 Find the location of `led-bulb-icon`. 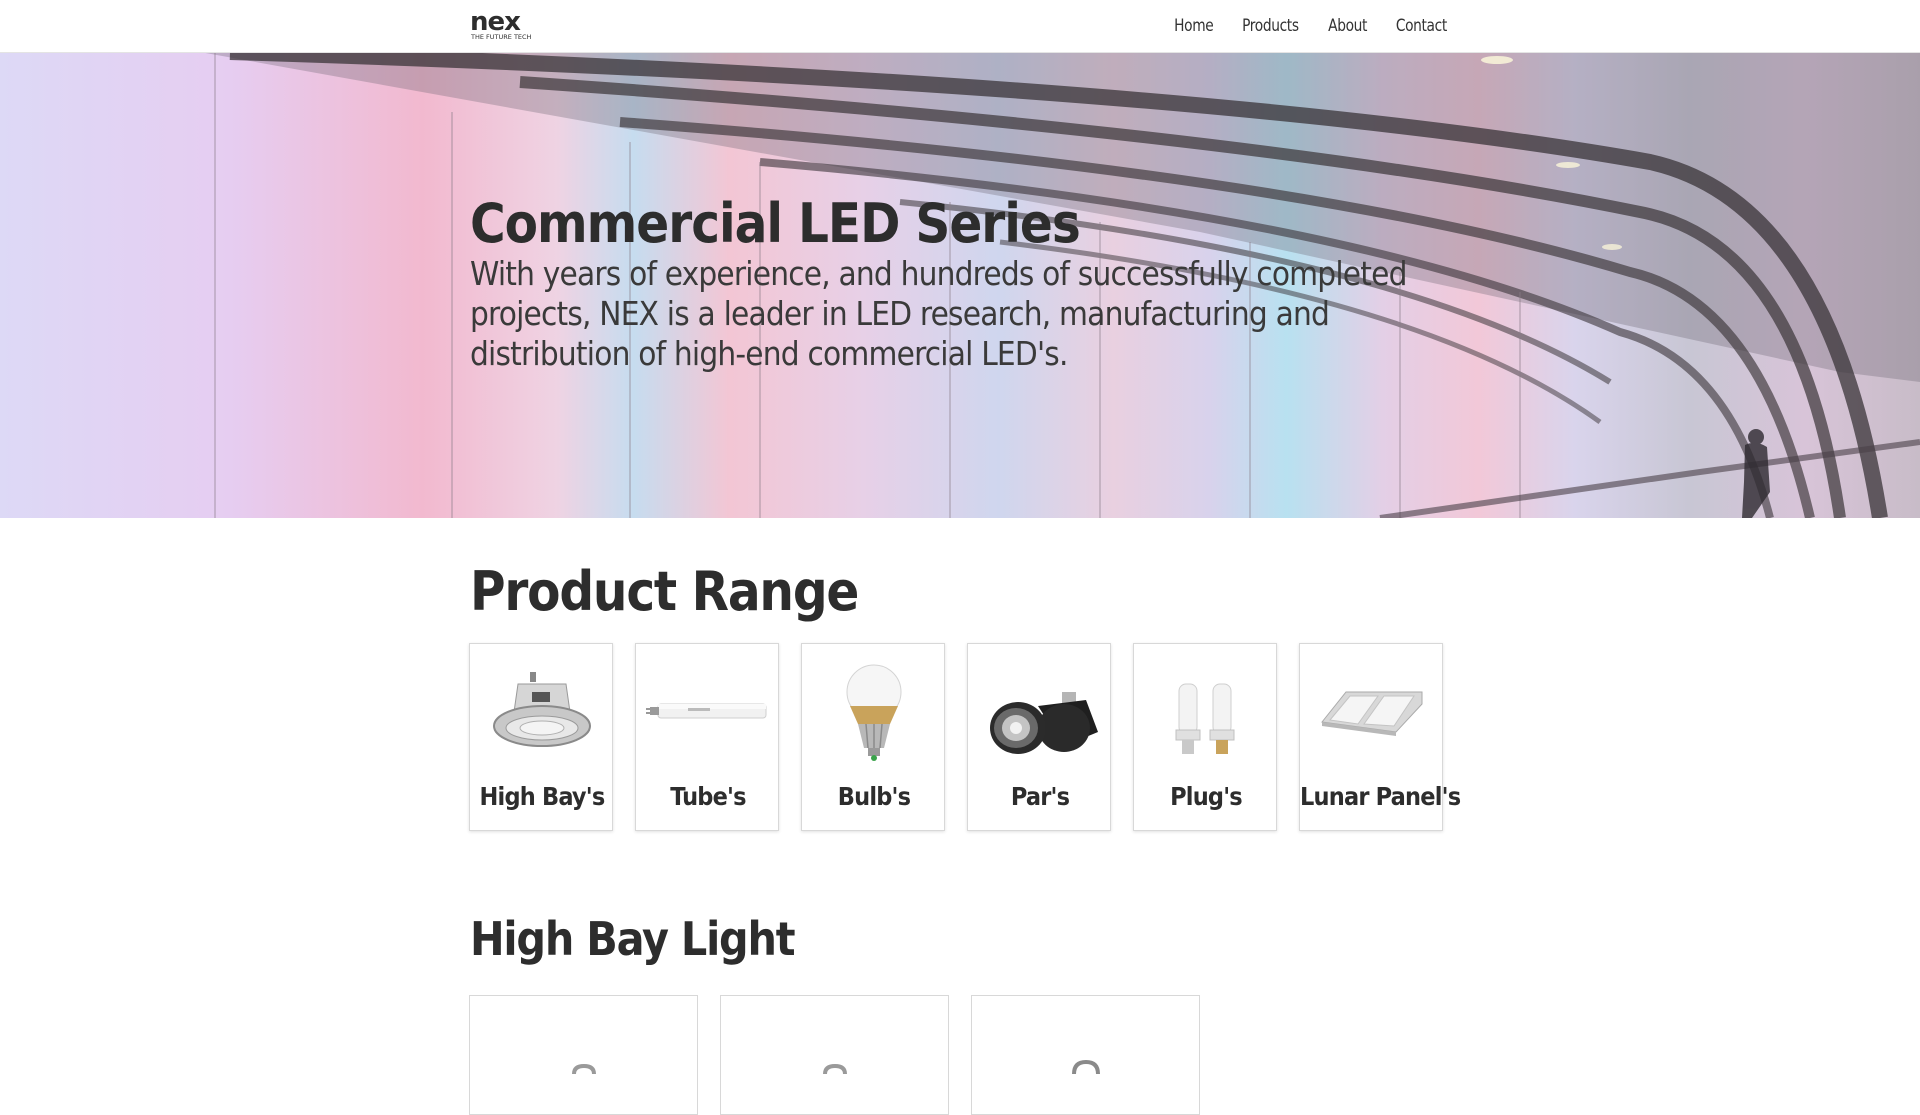

led-bulb-icon is located at coordinates (874, 712).